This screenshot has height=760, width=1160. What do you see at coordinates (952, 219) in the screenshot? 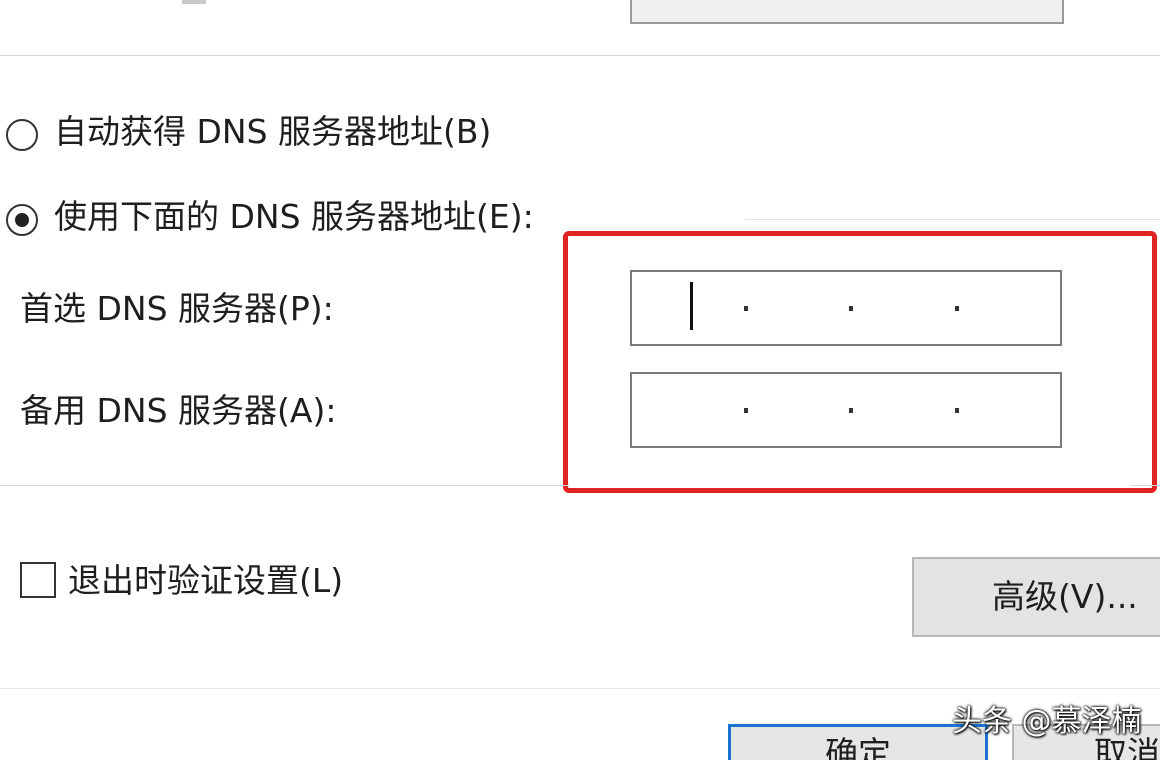
I see `group-box-line` at bounding box center [952, 219].